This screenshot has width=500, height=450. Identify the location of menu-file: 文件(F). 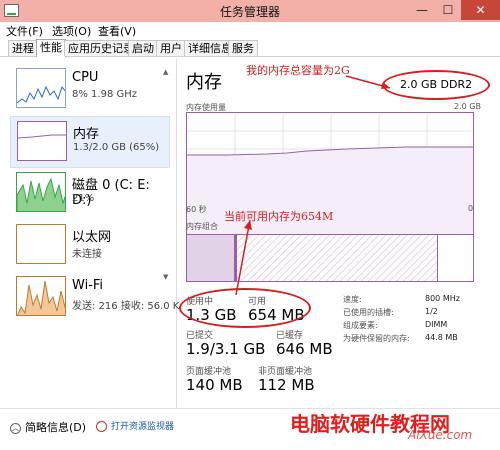
(24, 31).